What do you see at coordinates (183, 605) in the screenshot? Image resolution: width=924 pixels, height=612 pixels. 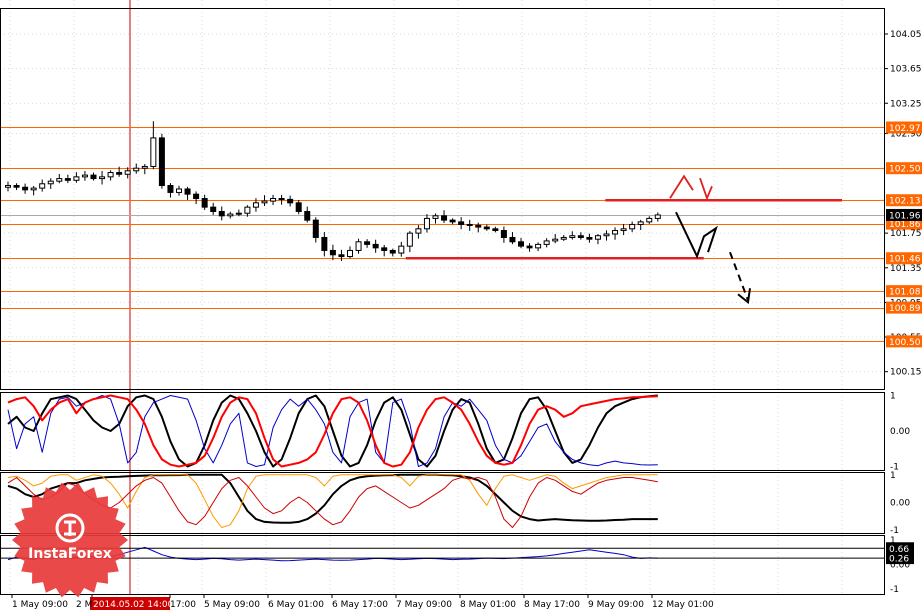 I see `time-tick-label: 17:00` at bounding box center [183, 605].